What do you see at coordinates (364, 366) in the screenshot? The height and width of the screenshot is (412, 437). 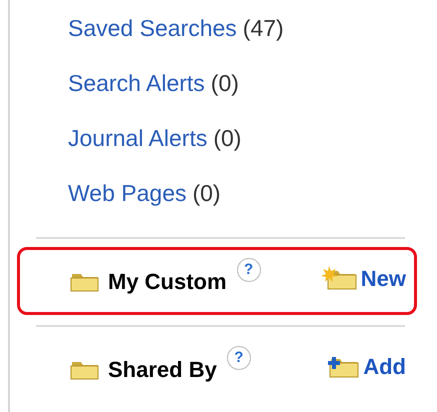 I see `folder-action-link: Add` at bounding box center [364, 366].